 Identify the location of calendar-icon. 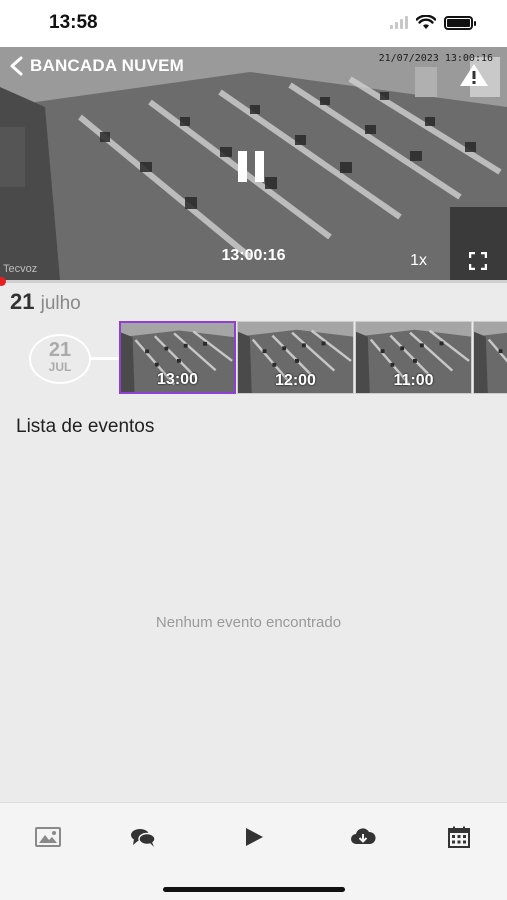
(459, 837).